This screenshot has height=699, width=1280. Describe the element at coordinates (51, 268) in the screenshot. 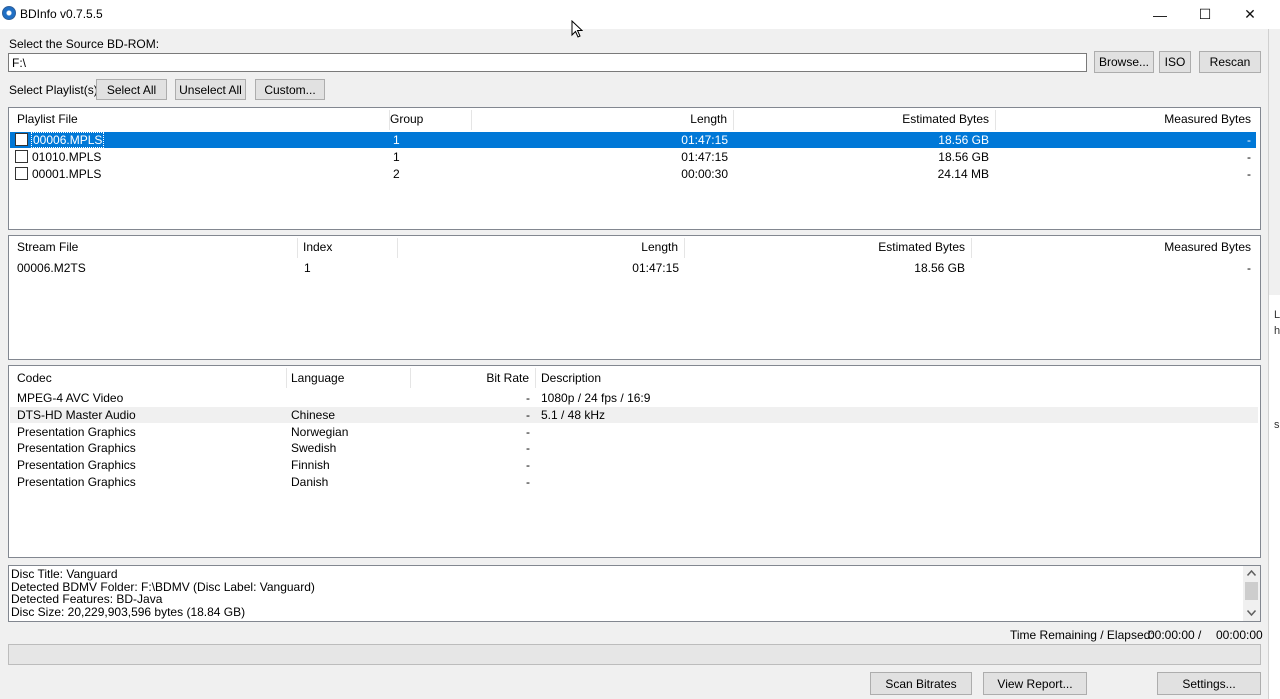

I see `stream-file: 00006.M2TS` at that location.